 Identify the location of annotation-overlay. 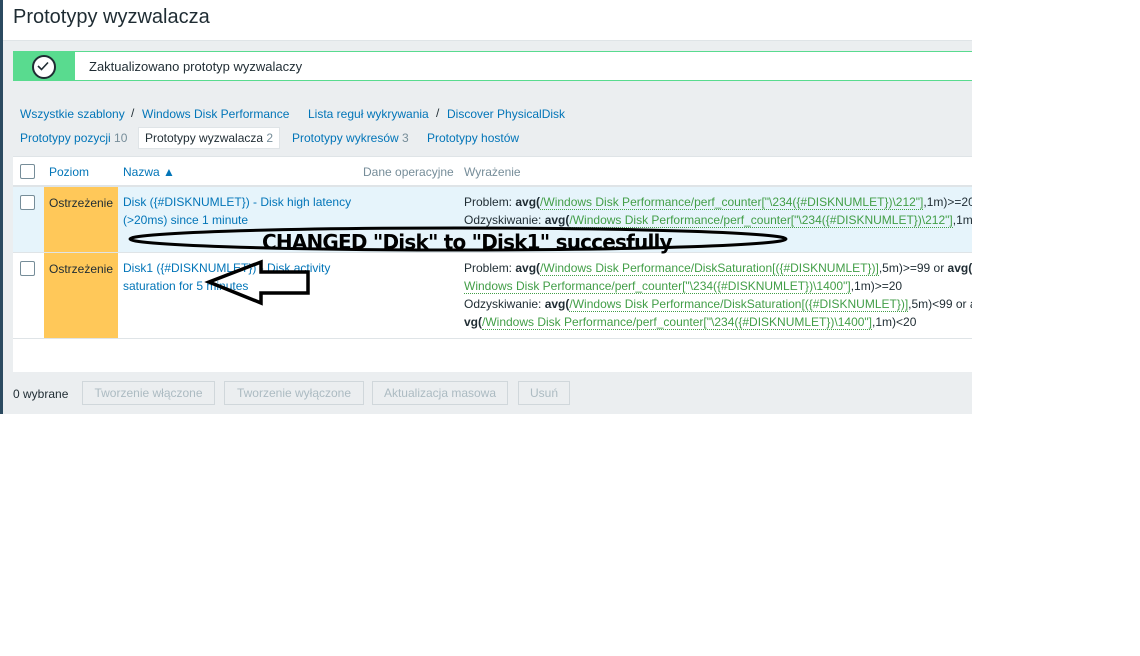
(458, 266).